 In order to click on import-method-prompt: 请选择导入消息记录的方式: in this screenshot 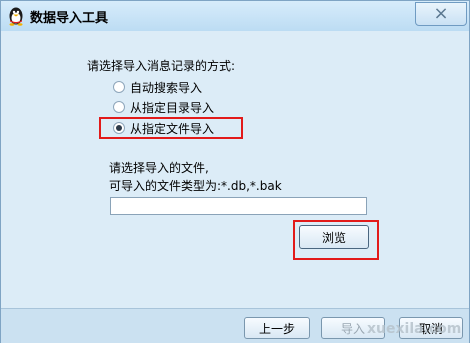, I will do `click(161, 66)`.